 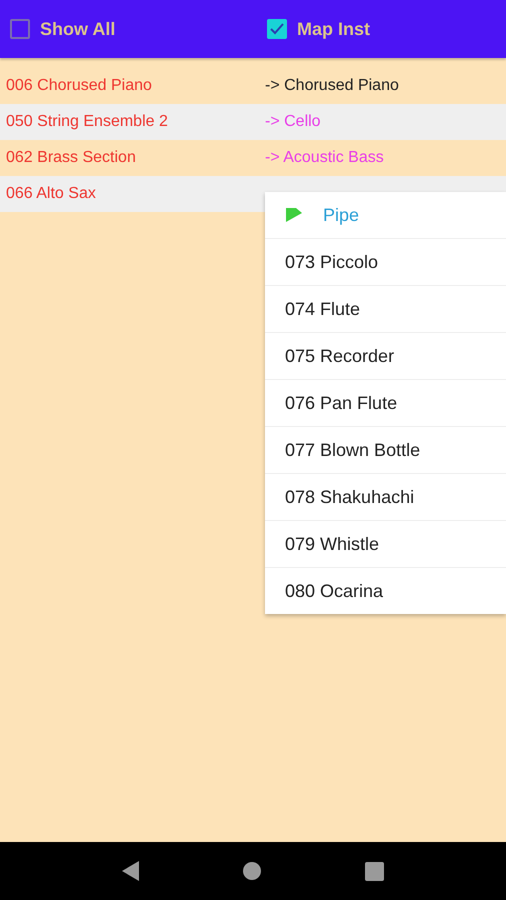 I want to click on checkbox-label: Show All, so click(x=78, y=29).